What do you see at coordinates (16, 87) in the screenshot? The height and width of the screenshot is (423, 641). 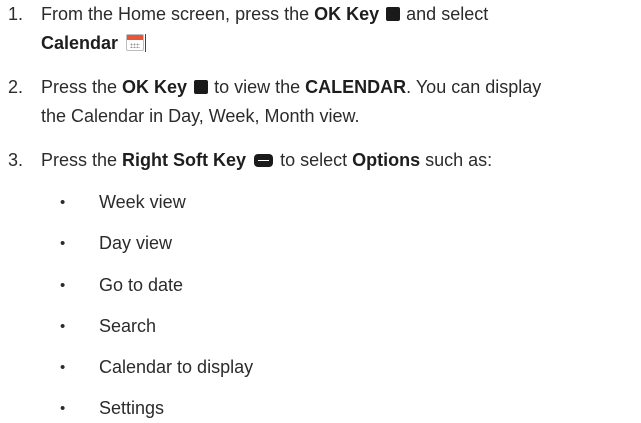 I see `step-number: 2.` at bounding box center [16, 87].